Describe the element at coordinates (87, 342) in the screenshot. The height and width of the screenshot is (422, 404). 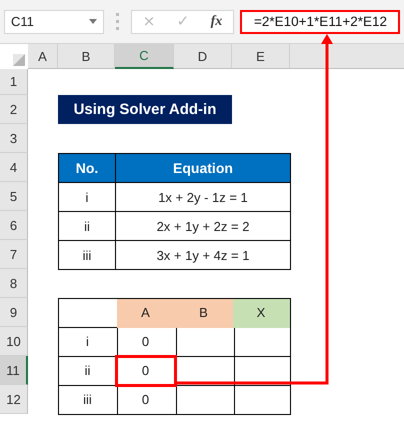
I see `table-cell-text: i` at that location.